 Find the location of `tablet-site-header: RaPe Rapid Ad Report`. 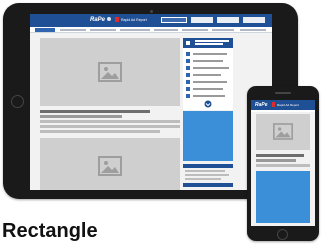

tablet-site-header: RaPe Rapid Ad Report is located at coordinates (151, 20).